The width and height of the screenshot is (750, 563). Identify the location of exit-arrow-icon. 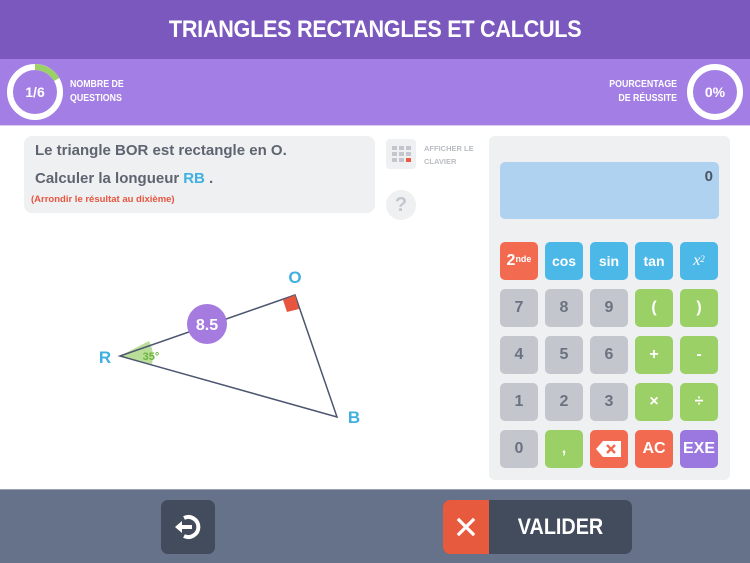
(188, 527).